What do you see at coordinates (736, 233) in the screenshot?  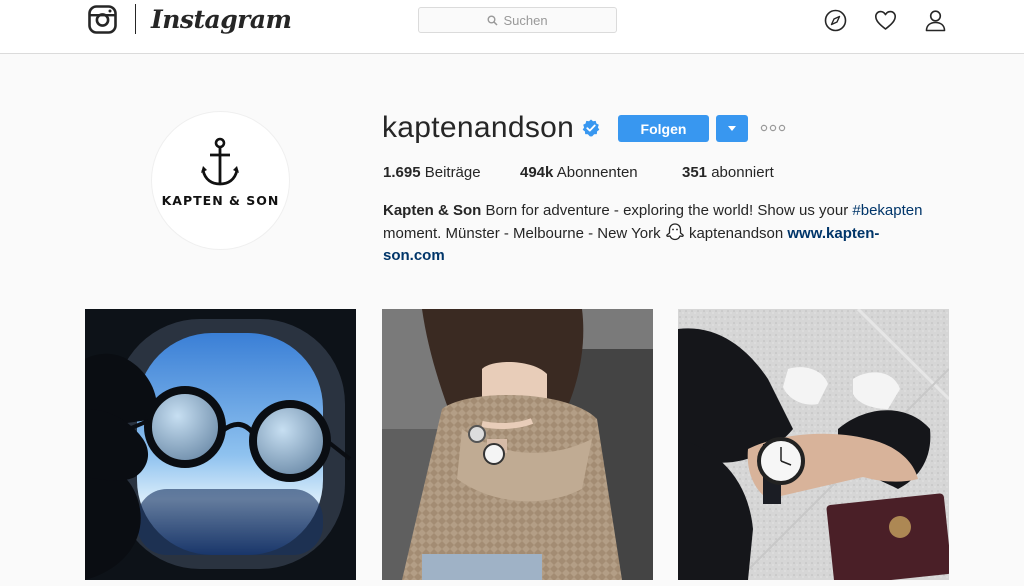 I see `bio-snapchat: kaptenandson` at bounding box center [736, 233].